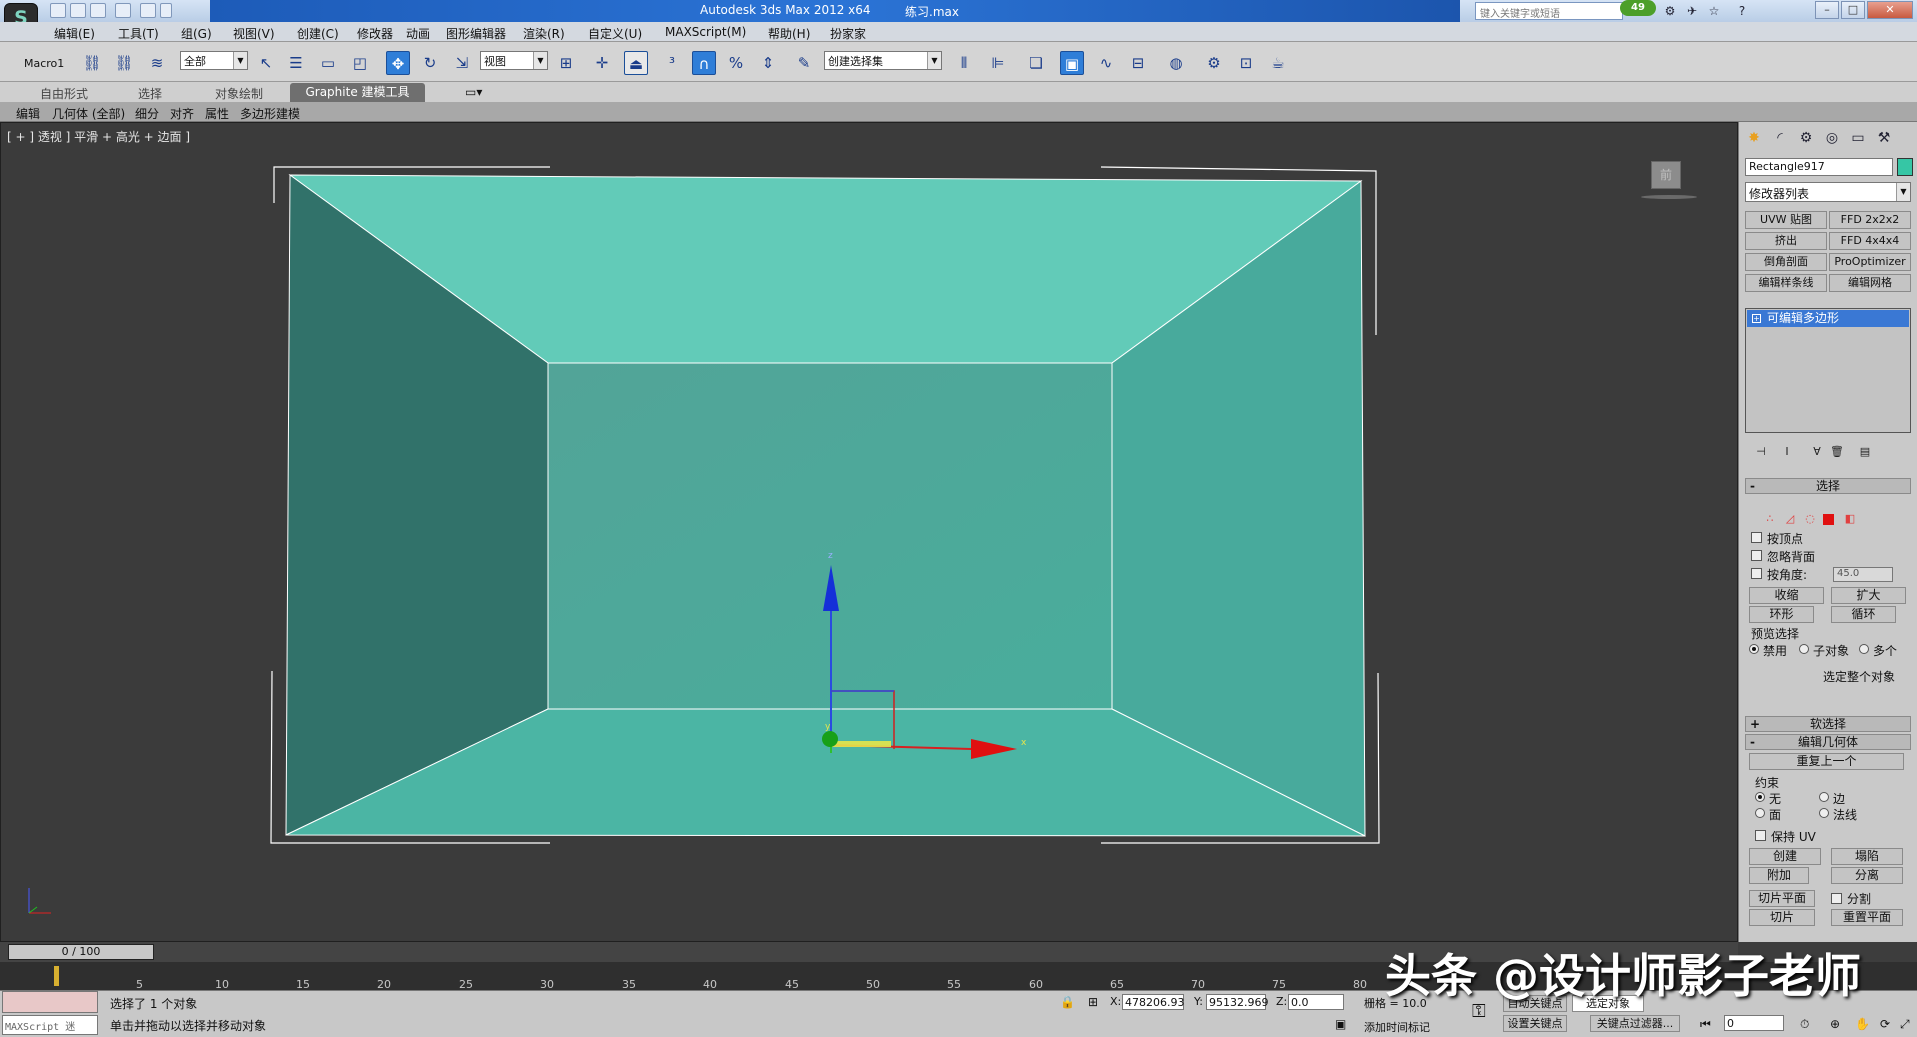 The height and width of the screenshot is (1037, 1917). Describe the element at coordinates (1824, 797) in the screenshot. I see `constraint-edge-radio` at that location.